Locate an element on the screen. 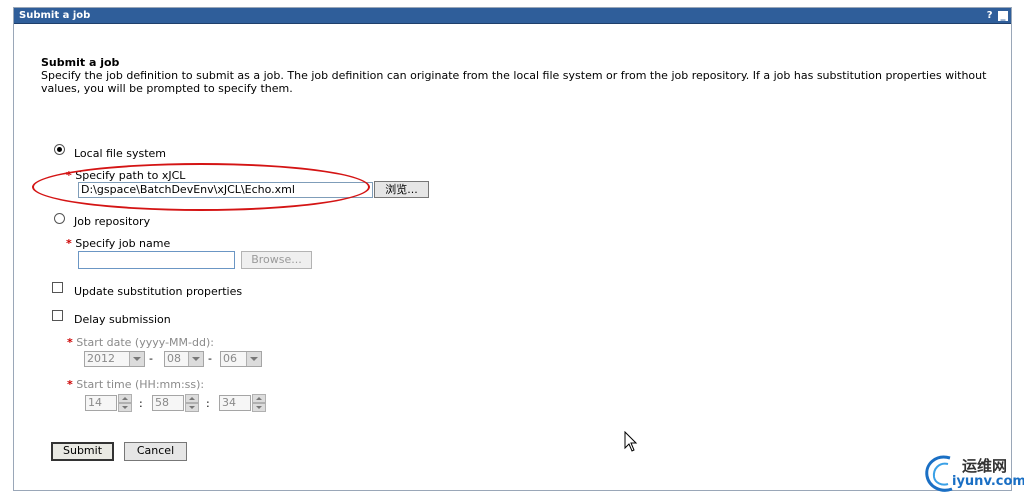 This screenshot has width=1024, height=500. mouse-pointer-icon is located at coordinates (631, 441).